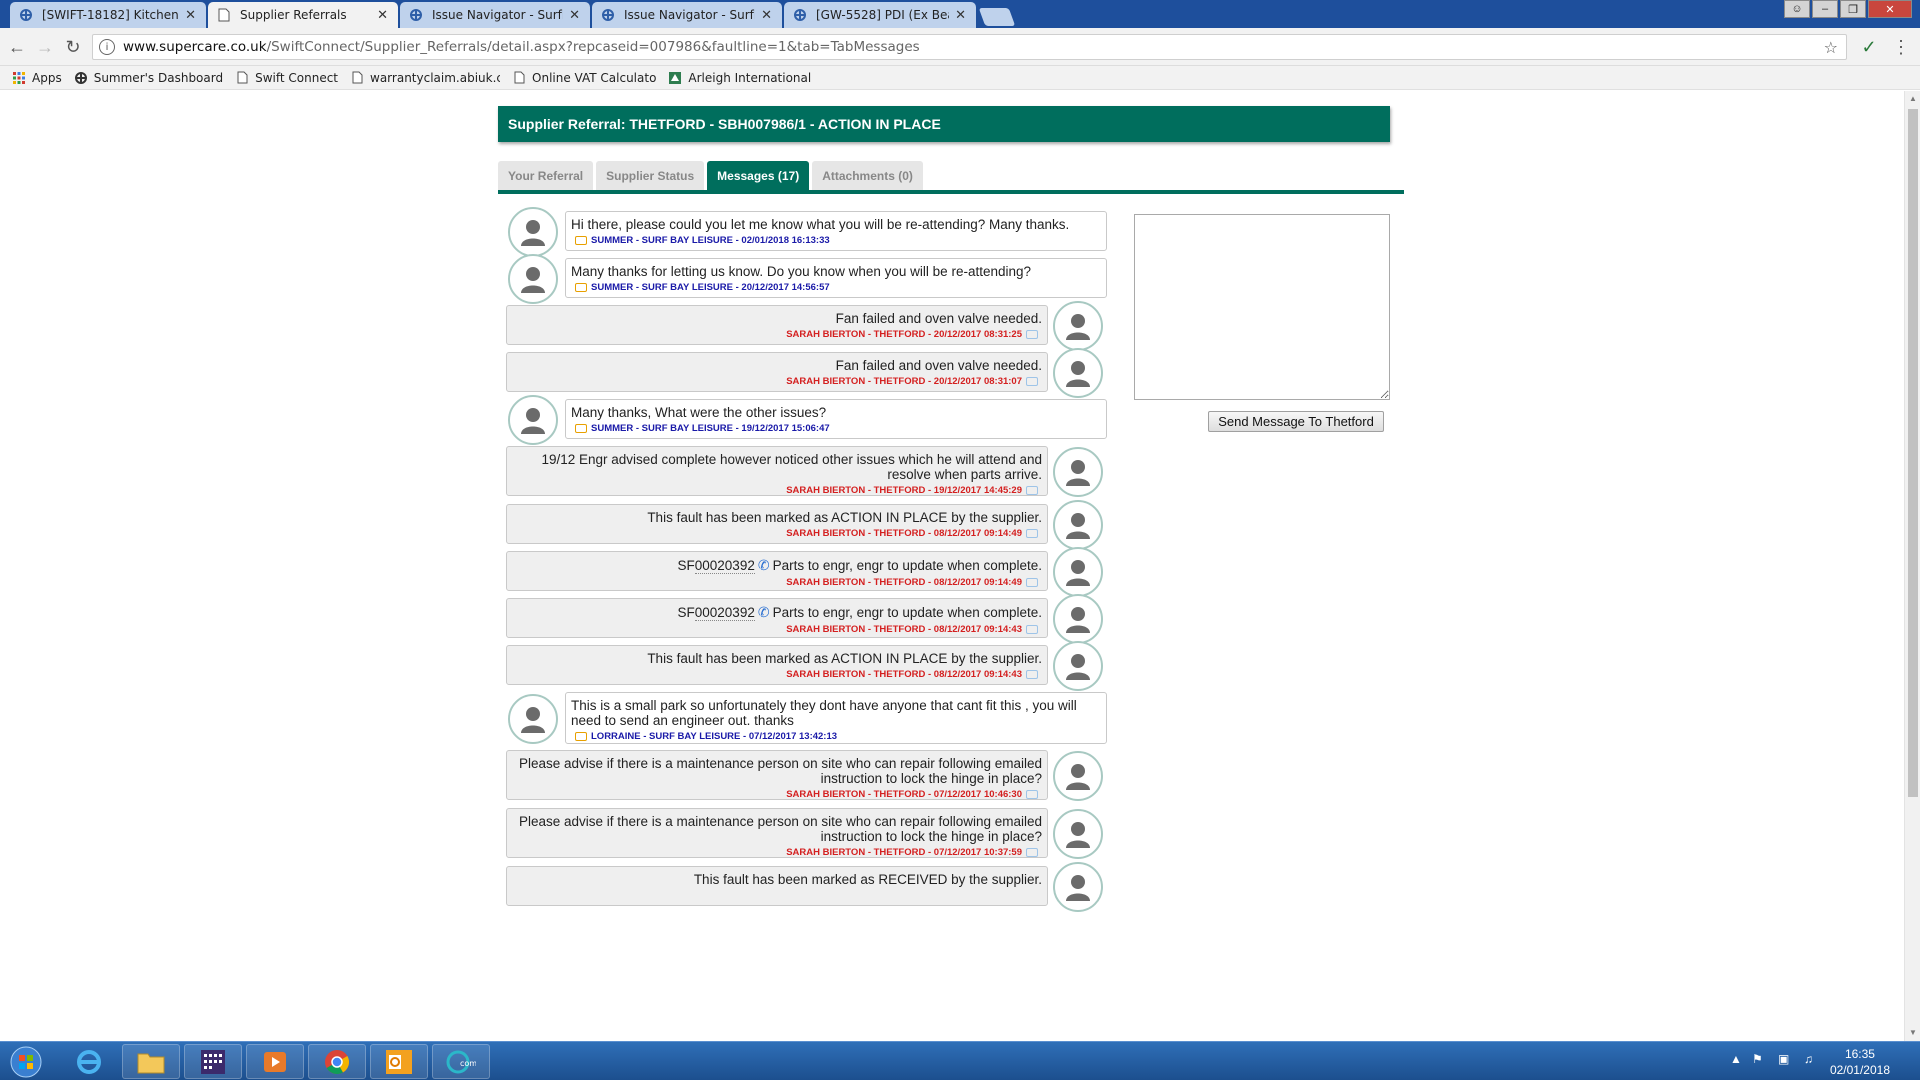  What do you see at coordinates (1296, 421) in the screenshot?
I see `send-message-button: Send Message To Thetford` at bounding box center [1296, 421].